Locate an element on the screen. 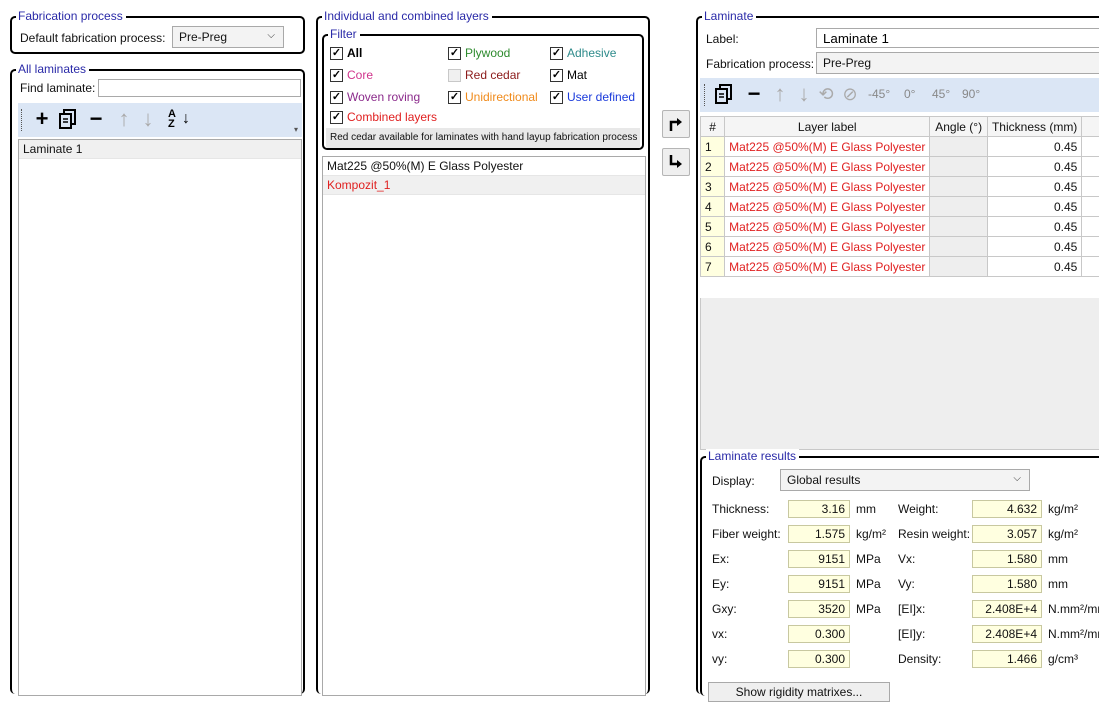  filter-label: All is located at coordinates (354, 53).